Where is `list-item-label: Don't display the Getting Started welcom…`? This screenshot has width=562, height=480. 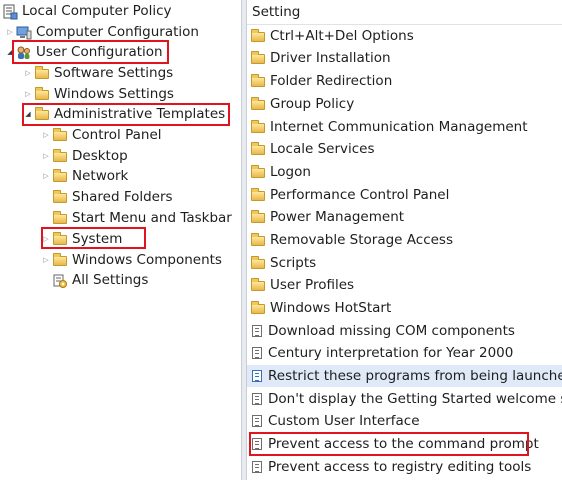
list-item-label: Don't display the Getting Started welcom… is located at coordinates (415, 399).